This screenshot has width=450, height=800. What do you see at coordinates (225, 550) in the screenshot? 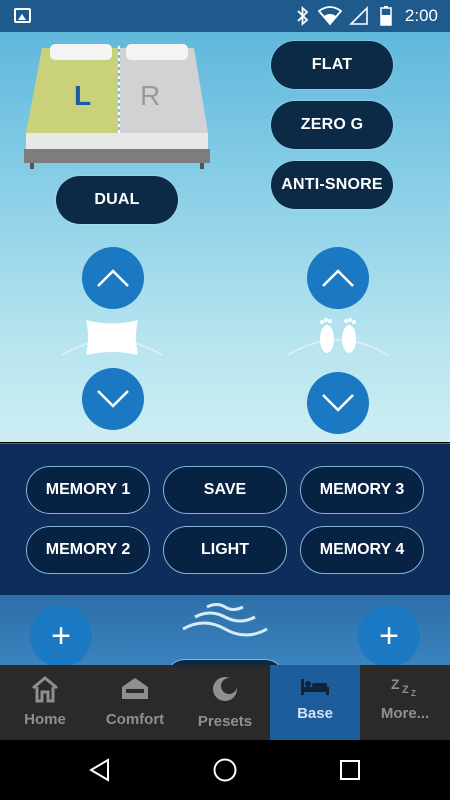
I see `light-button: LIGHT` at bounding box center [225, 550].